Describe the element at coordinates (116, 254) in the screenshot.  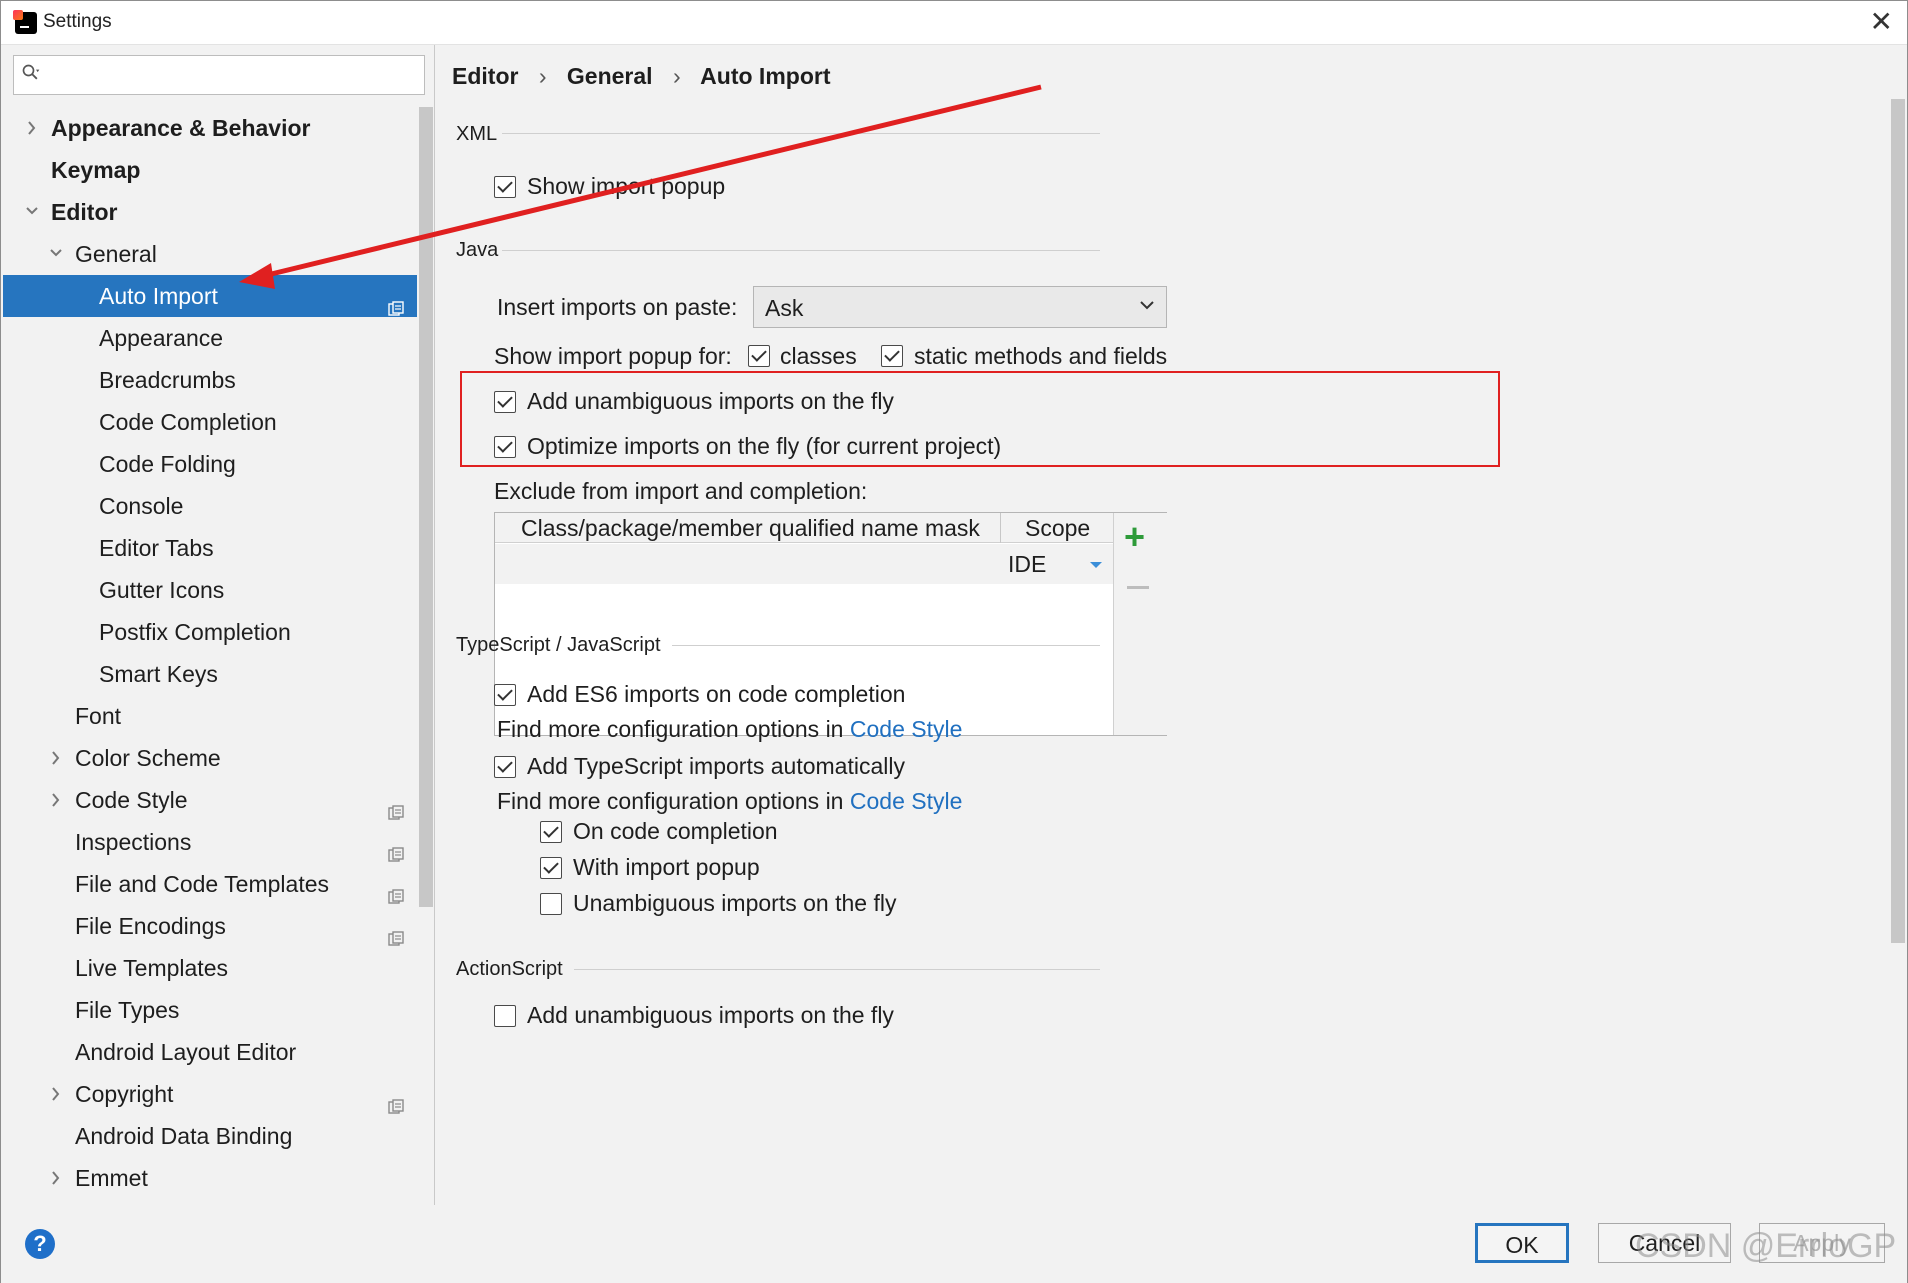
I see `sidebar-item-label: General` at that location.